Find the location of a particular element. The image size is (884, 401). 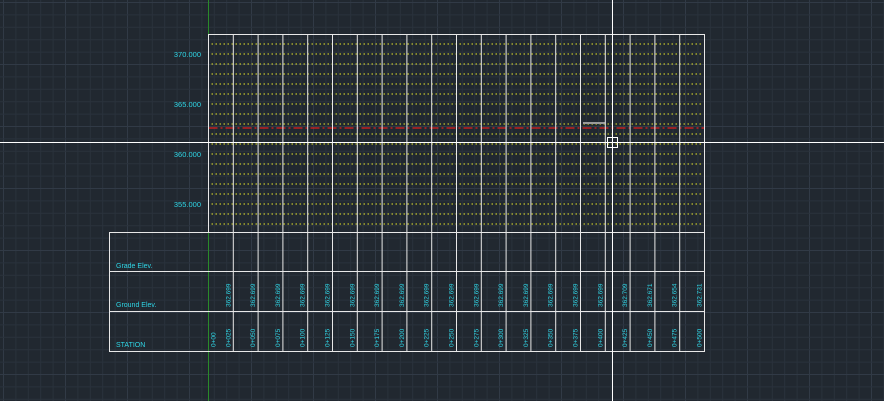

station-value: 0+325 is located at coordinates (526, 337).